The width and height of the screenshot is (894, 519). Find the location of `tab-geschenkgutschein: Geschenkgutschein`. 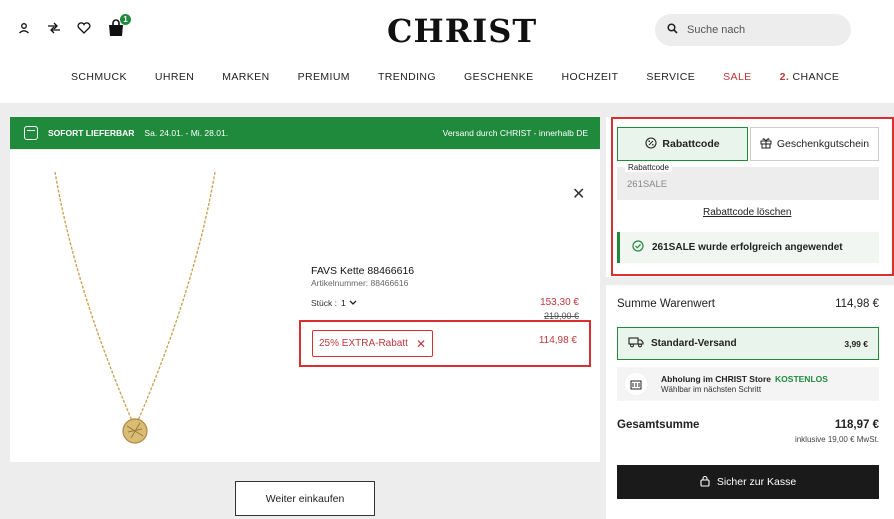

tab-geschenkgutschein: Geschenkgutschein is located at coordinates (814, 144).